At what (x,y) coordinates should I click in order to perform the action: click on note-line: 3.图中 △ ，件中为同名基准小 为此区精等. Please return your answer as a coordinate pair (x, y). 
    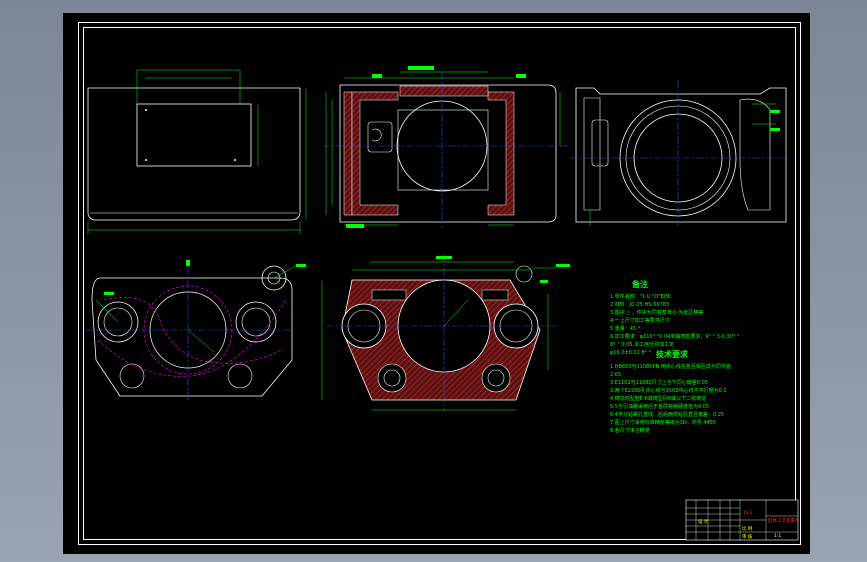
    Looking at the image, I should click on (656, 312).